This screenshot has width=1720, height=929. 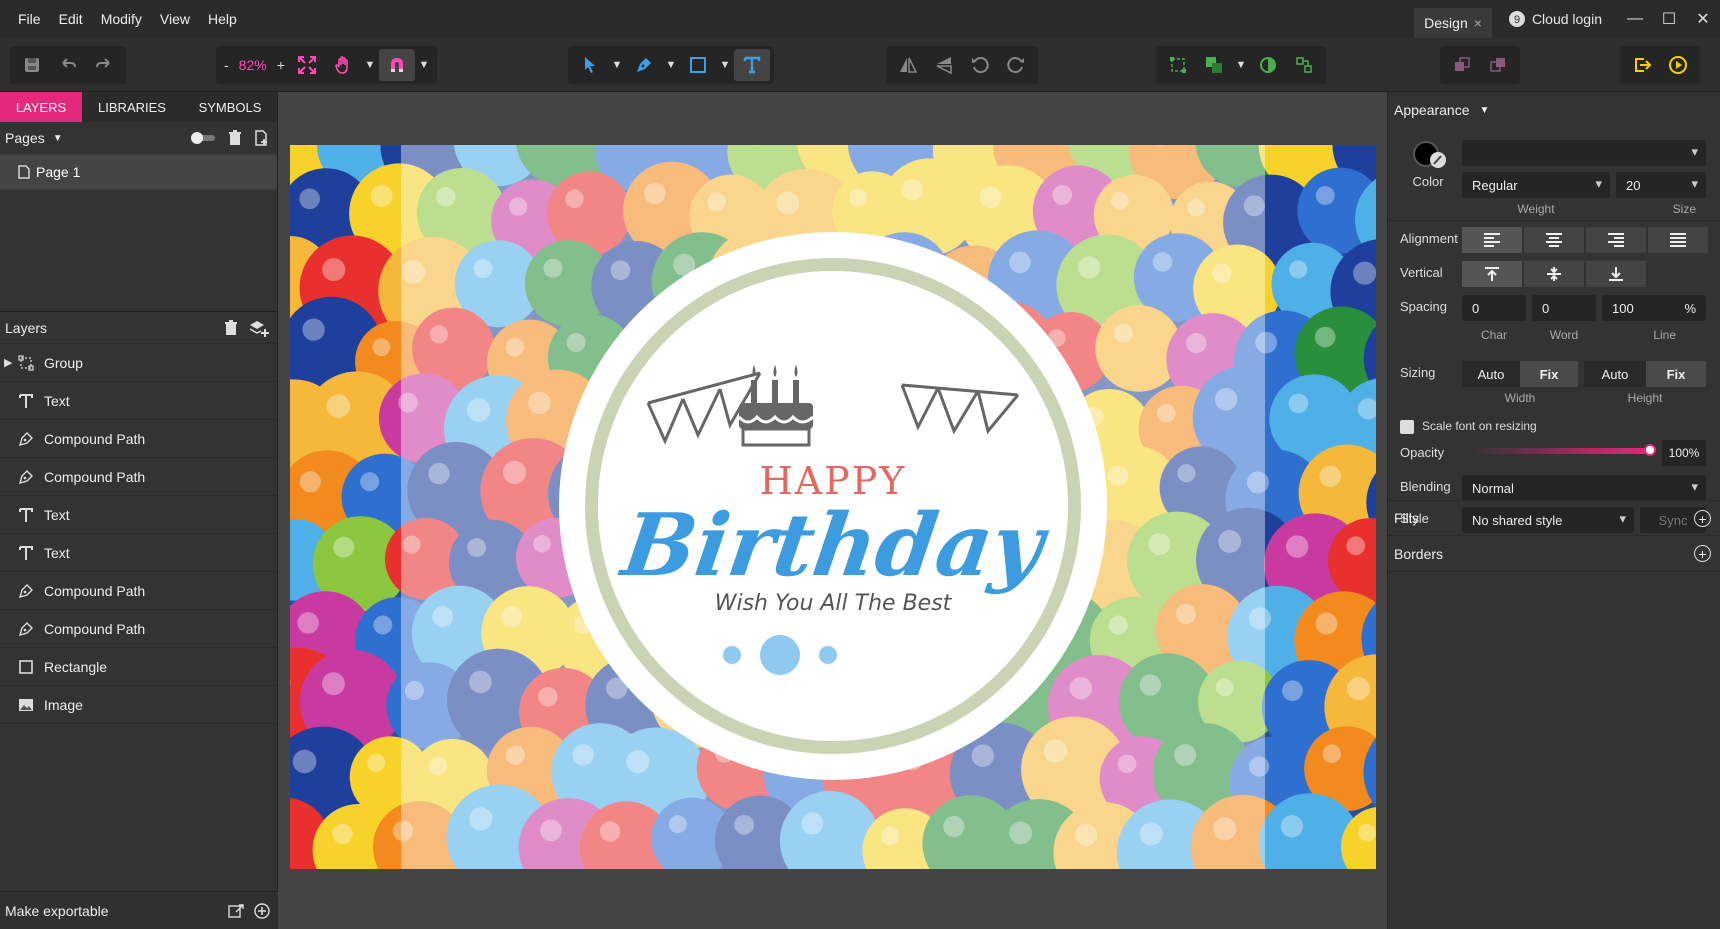 I want to click on menu-help: Help, so click(x=222, y=19).